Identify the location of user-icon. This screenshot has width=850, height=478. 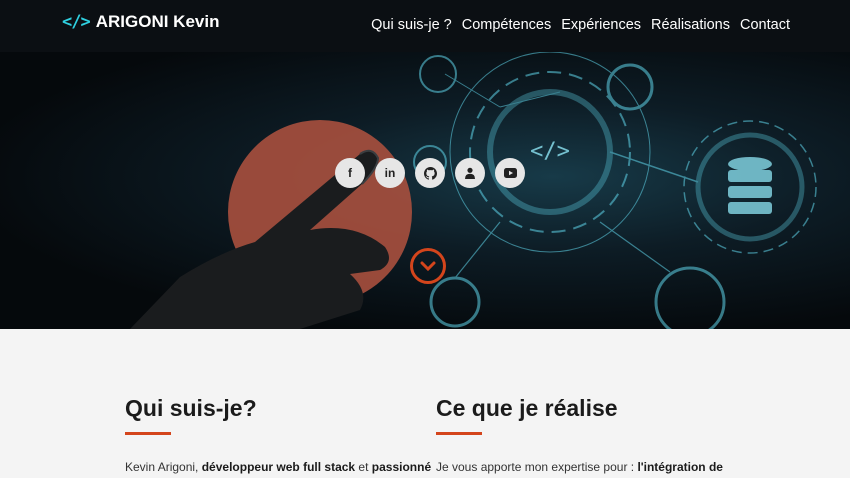
(470, 173).